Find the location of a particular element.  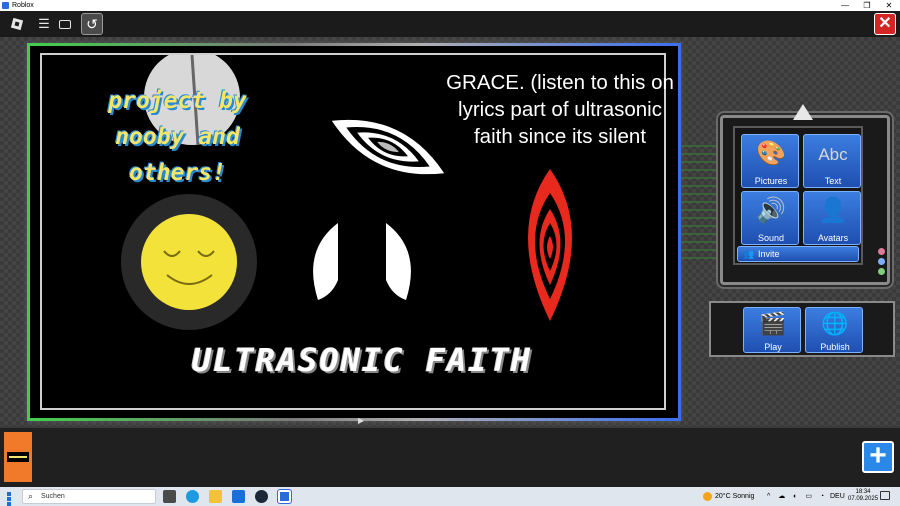

taskbar-search: ⌕ Suchen is located at coordinates (89, 496).